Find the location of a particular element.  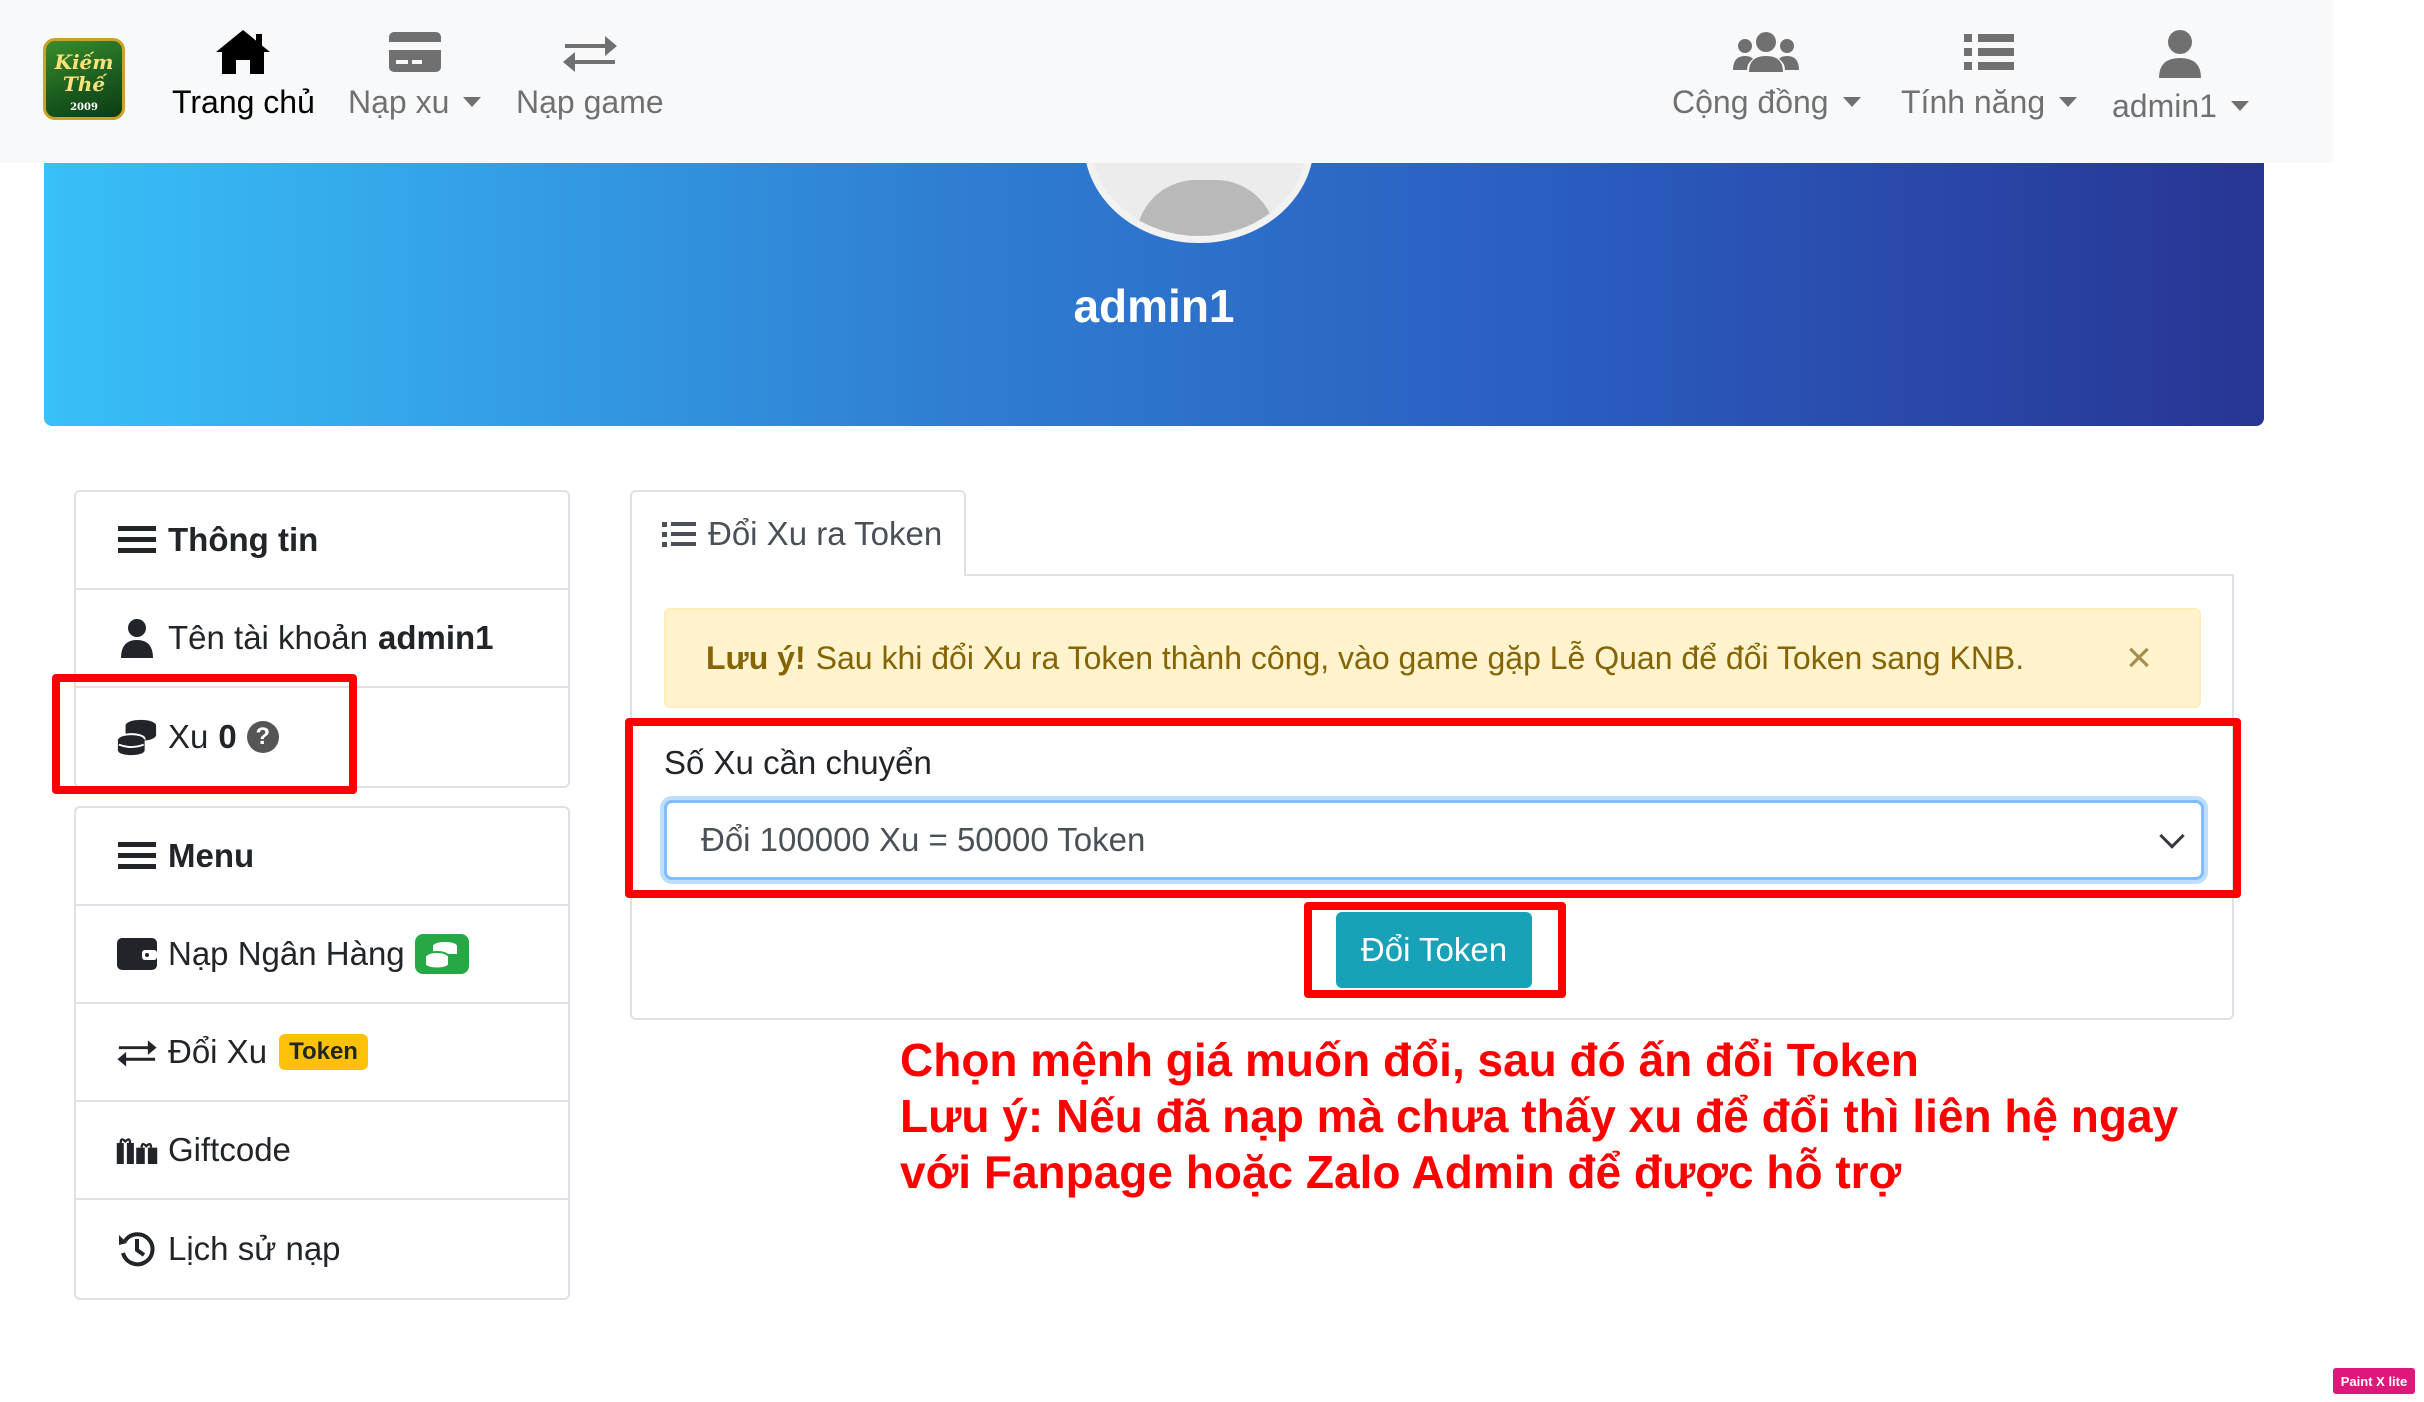

menu-item-doi-xu: Đổi Xu Token is located at coordinates (322, 1053).